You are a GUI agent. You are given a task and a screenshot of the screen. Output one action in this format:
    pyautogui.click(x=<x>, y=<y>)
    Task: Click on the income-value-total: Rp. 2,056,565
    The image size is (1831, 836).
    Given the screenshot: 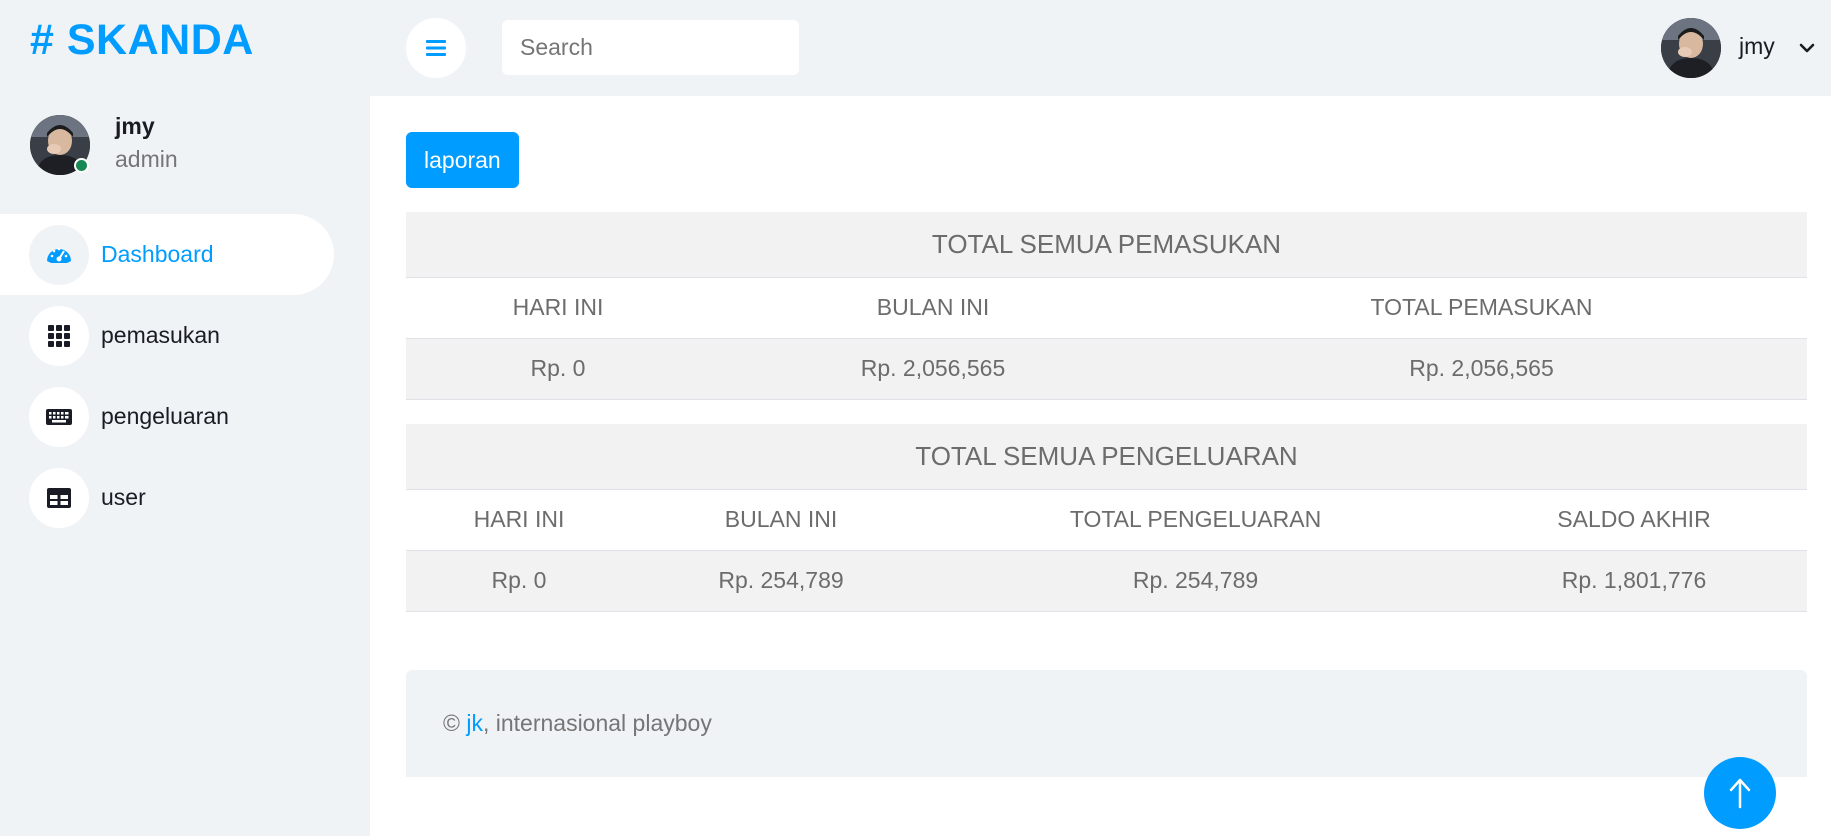 What is the action you would take?
    pyautogui.click(x=1481, y=369)
    